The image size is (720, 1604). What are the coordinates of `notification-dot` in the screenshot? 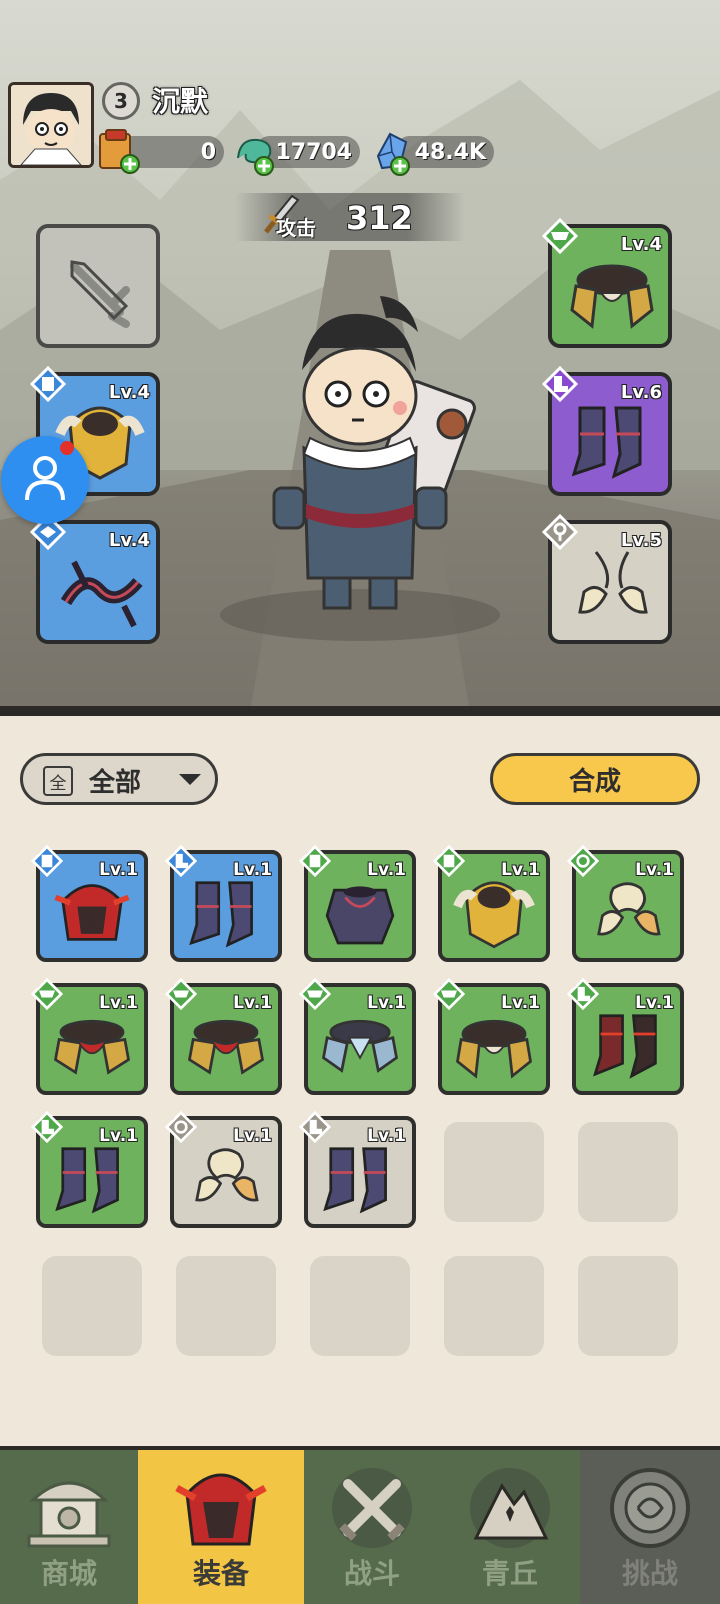 It's located at (67, 448).